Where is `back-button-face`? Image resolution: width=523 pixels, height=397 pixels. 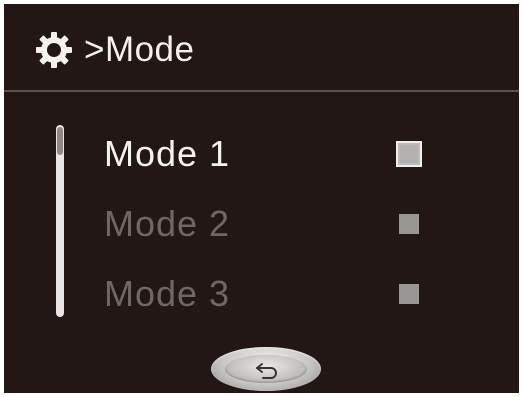
back-button-face is located at coordinates (266, 369).